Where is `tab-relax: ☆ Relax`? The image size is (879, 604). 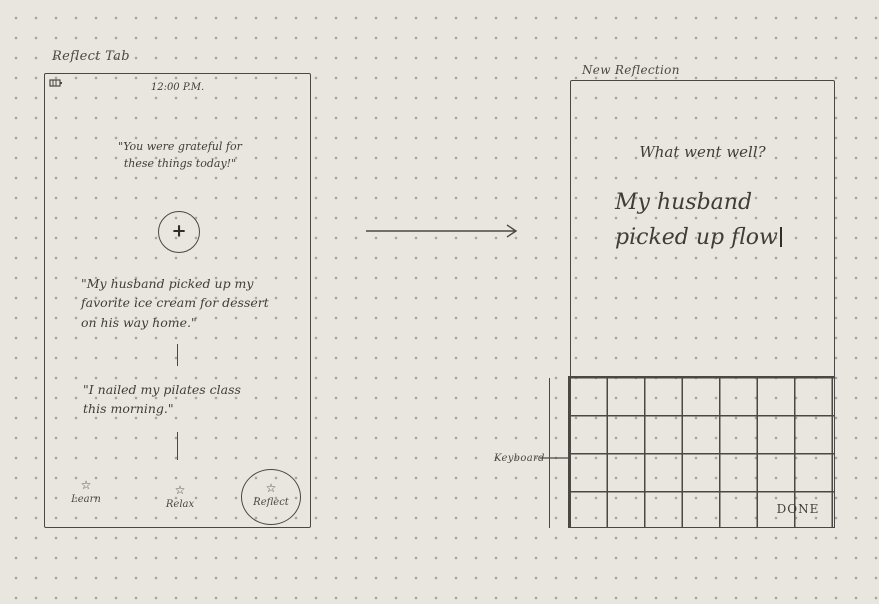
tab-relax: ☆ Relax is located at coordinates (180, 497).